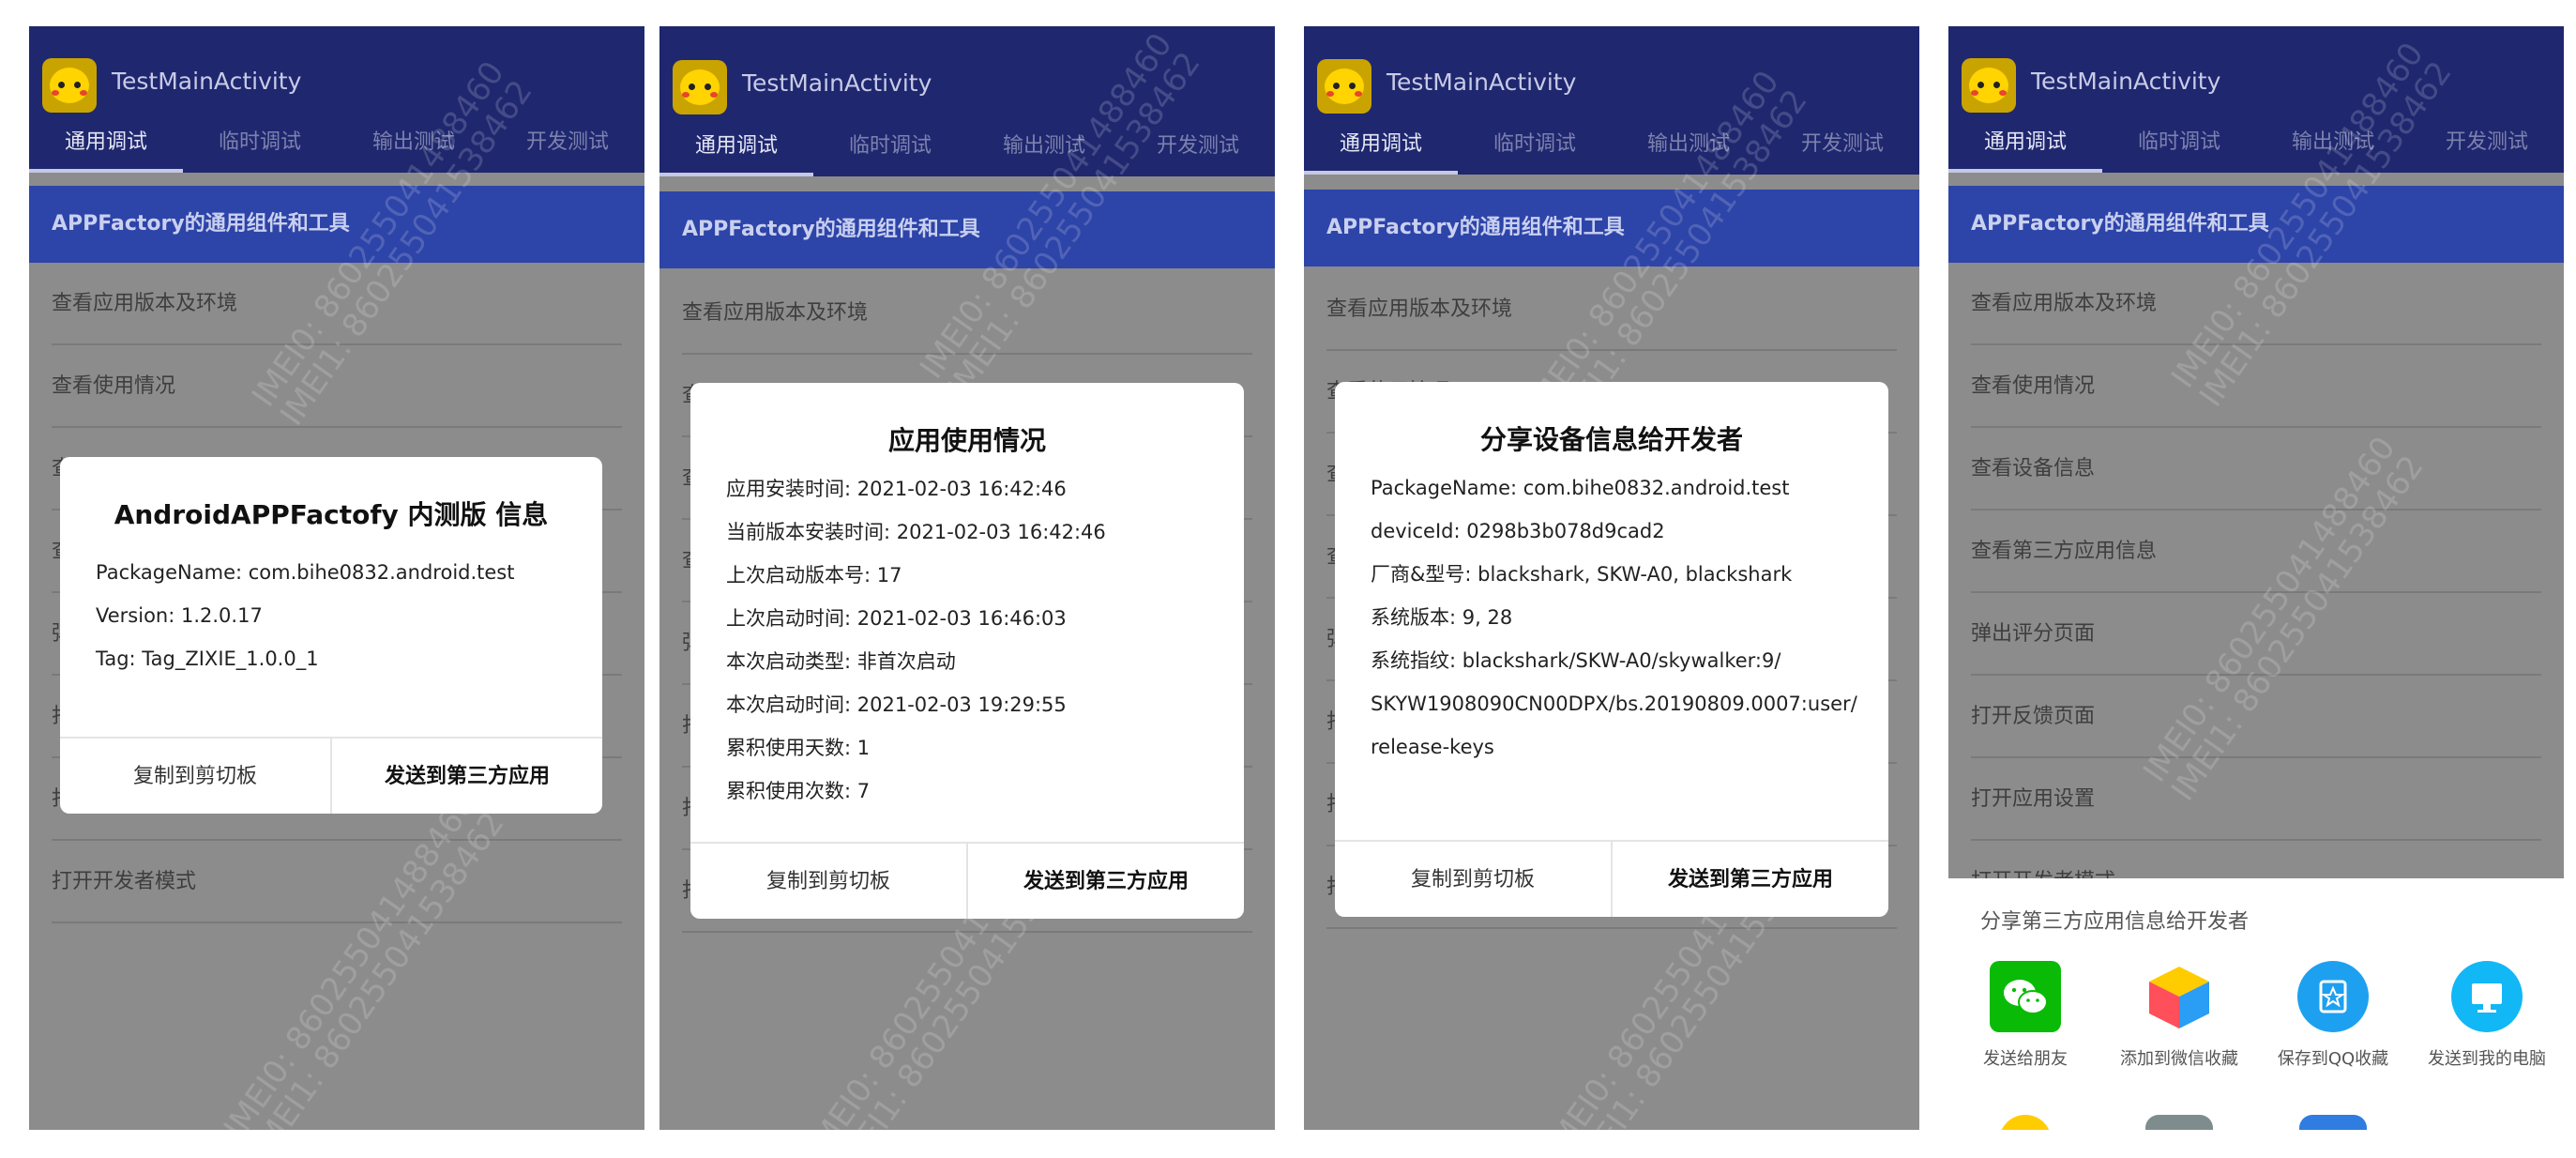 This screenshot has height=1158, width=2576. Describe the element at coordinates (207, 659) in the screenshot. I see `dialog-line: Tag: Tag_ZIXIE_1.0.0_1` at that location.